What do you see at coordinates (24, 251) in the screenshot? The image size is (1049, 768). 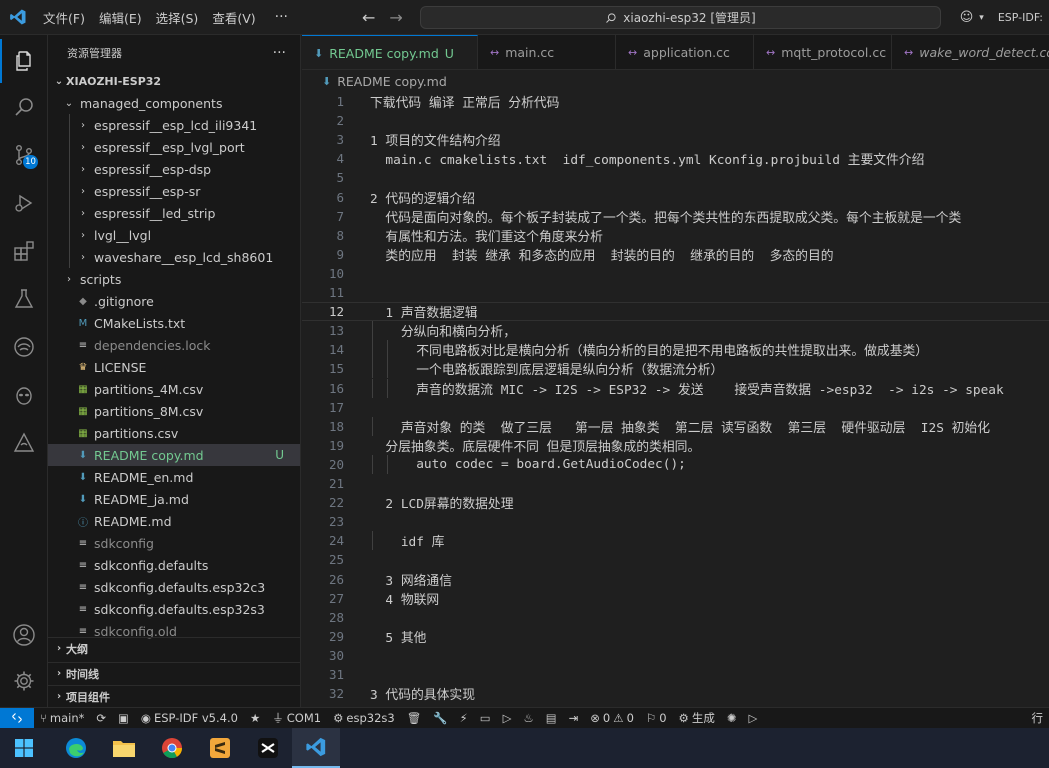 I see `extensions-icon` at bounding box center [24, 251].